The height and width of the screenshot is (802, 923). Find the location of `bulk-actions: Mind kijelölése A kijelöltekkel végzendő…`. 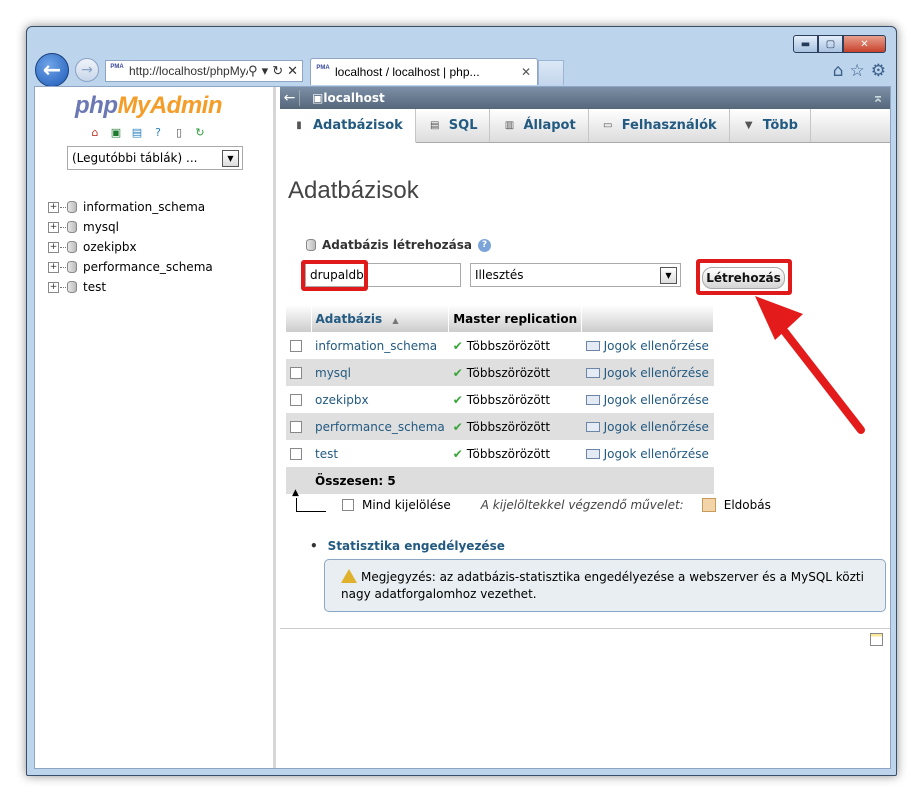

bulk-actions: Mind kijelölése A kijelöltekkel végzendő… is located at coordinates (531, 500).